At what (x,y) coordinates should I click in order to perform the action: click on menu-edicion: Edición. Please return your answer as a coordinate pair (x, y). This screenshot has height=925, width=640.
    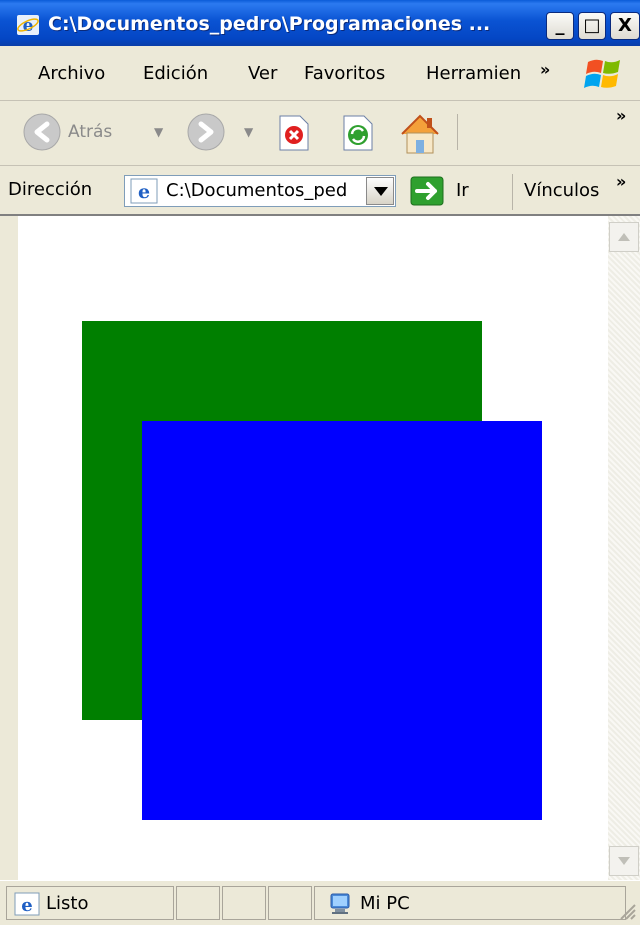
    Looking at the image, I should click on (175, 74).